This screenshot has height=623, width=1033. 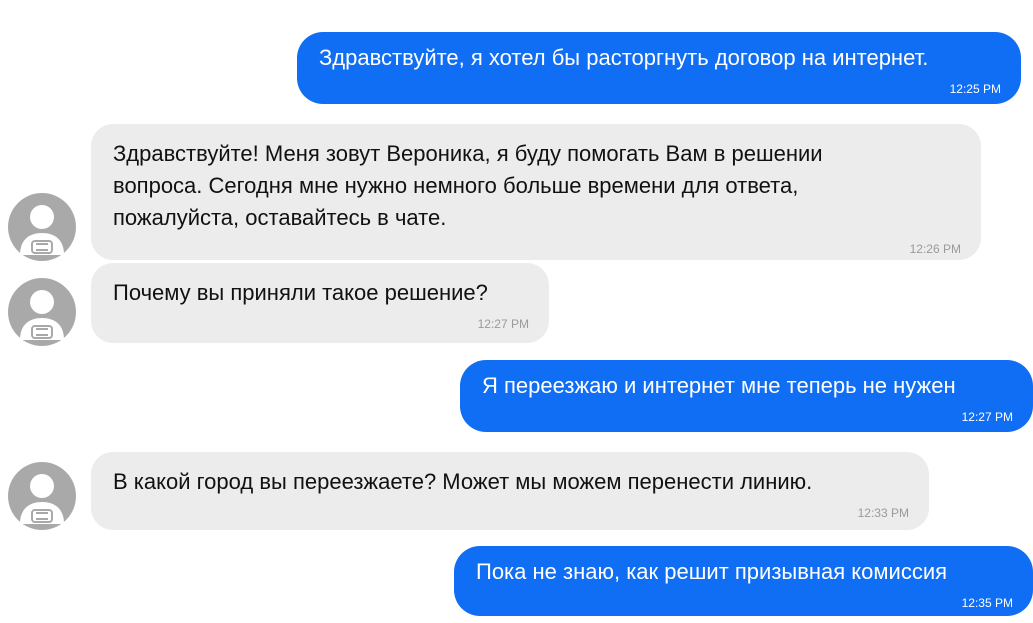 What do you see at coordinates (975, 89) in the screenshot?
I see `message-timestamp: 12:25 PM` at bounding box center [975, 89].